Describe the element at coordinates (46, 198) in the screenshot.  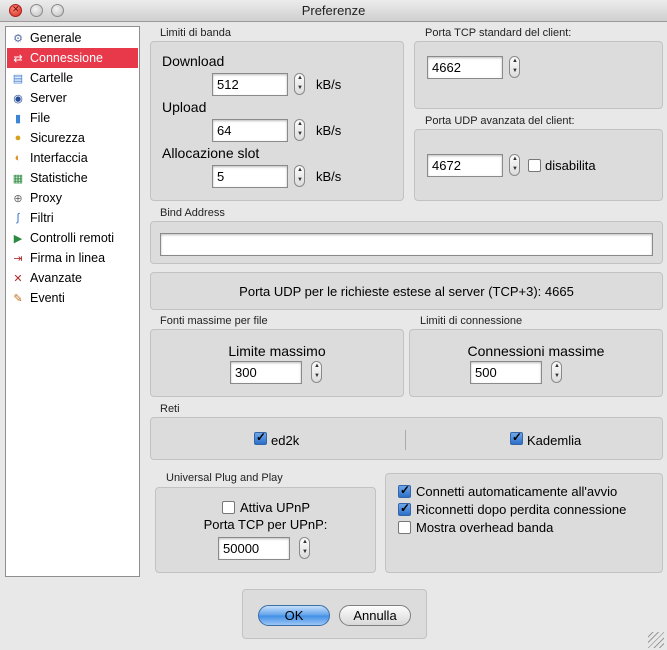
I see `sidebar-item-label: Proxy` at that location.